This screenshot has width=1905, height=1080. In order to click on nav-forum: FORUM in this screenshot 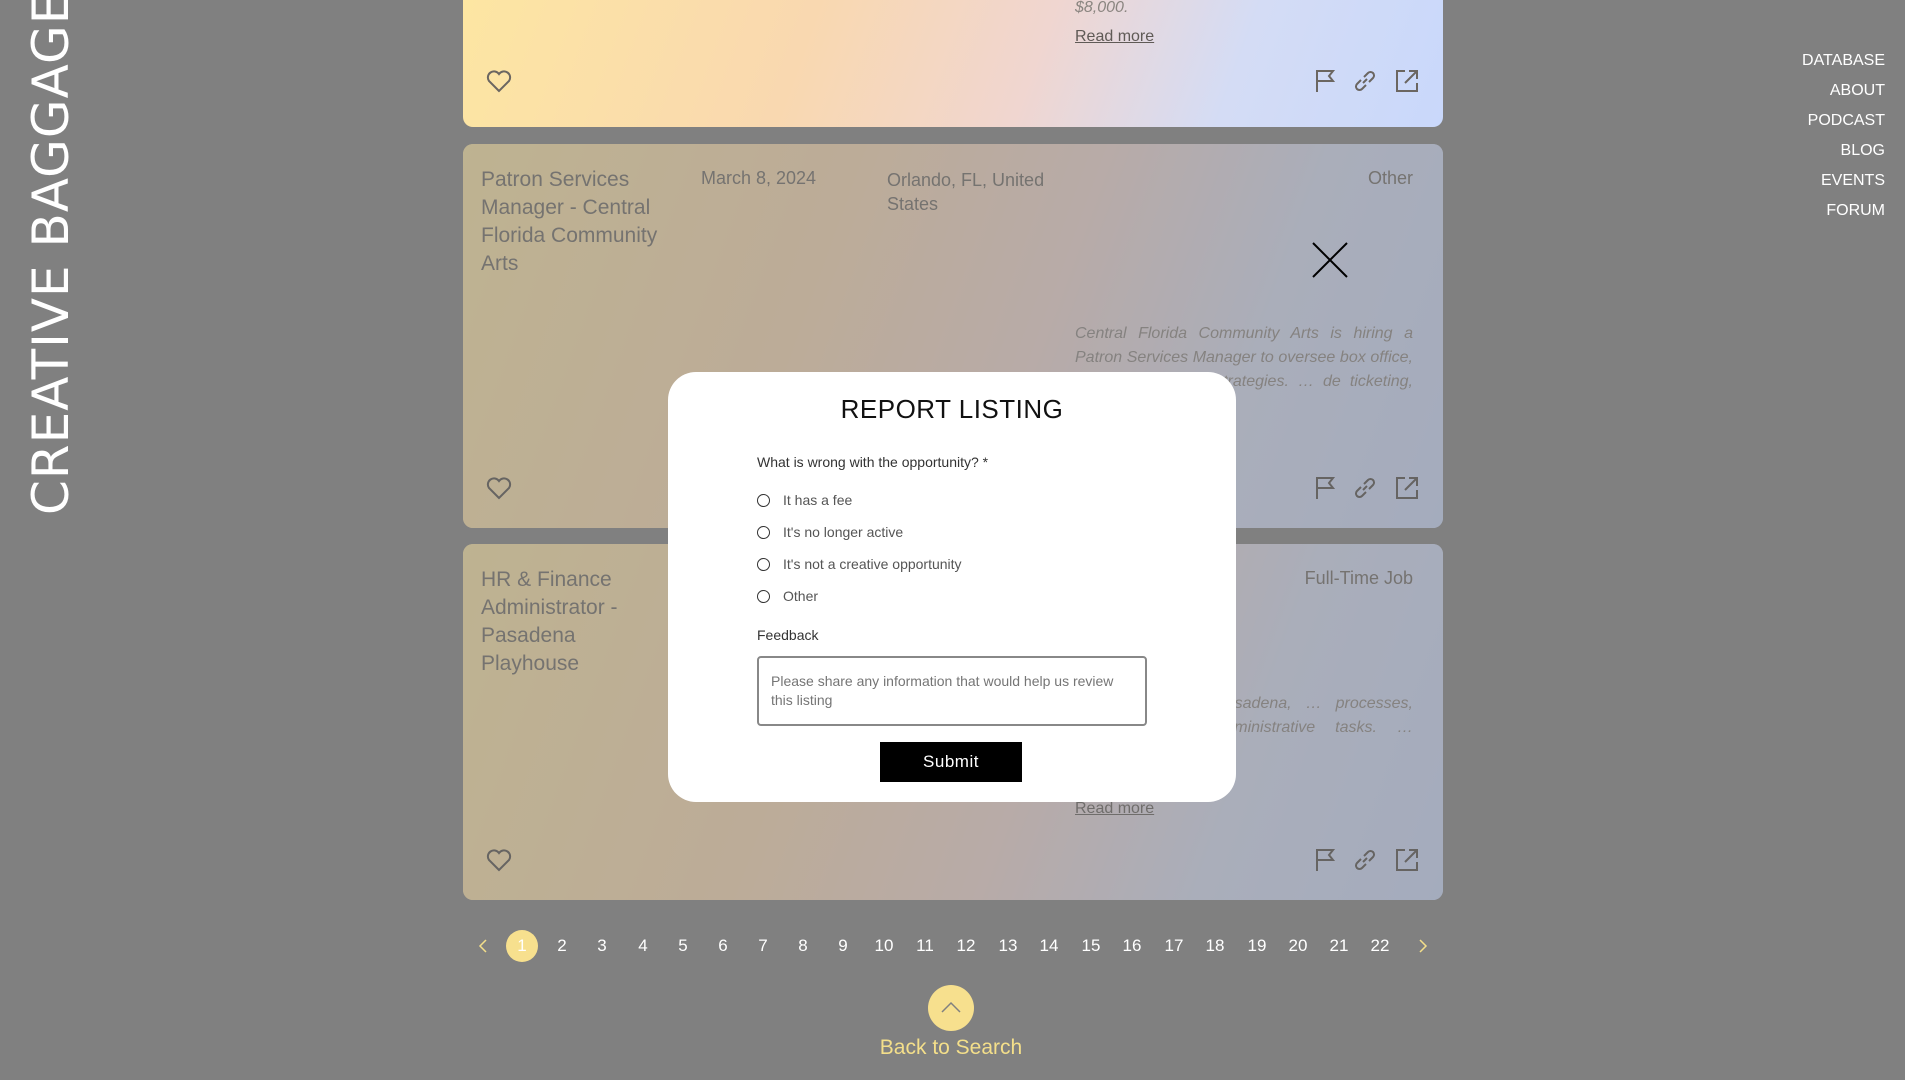, I will do `click(1843, 211)`.